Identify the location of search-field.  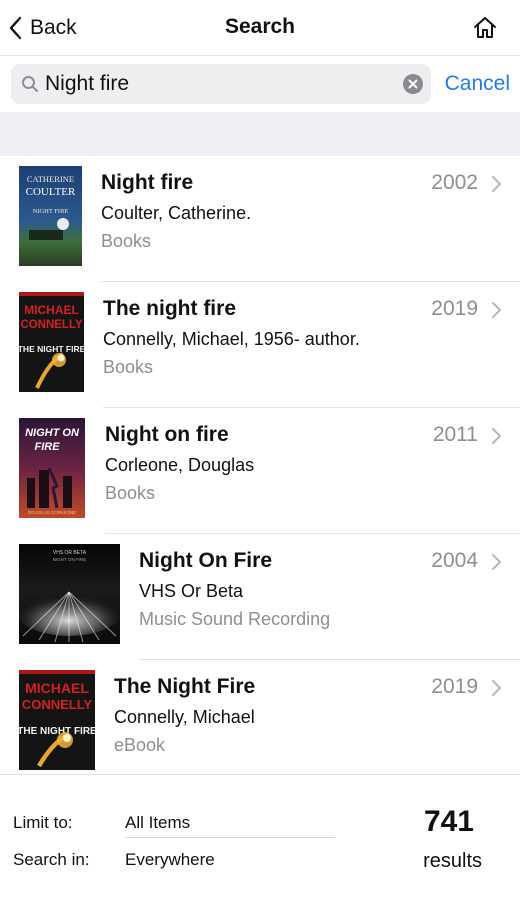
(221, 84).